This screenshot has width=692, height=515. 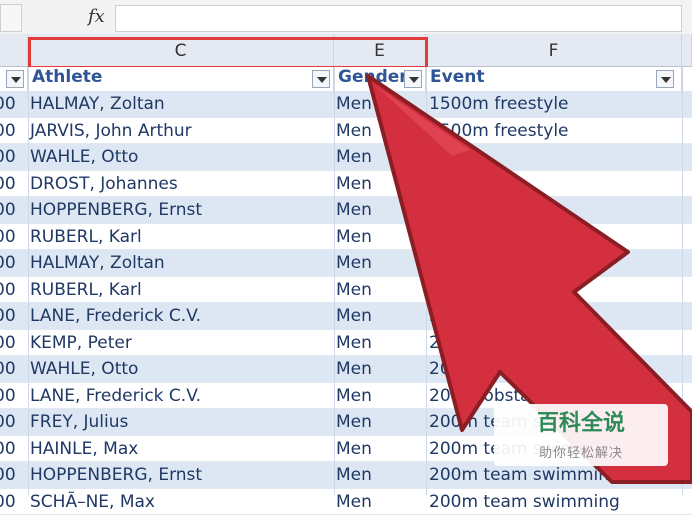 I want to click on watermark: 百科全说 助你轻松解决, so click(x=581, y=435).